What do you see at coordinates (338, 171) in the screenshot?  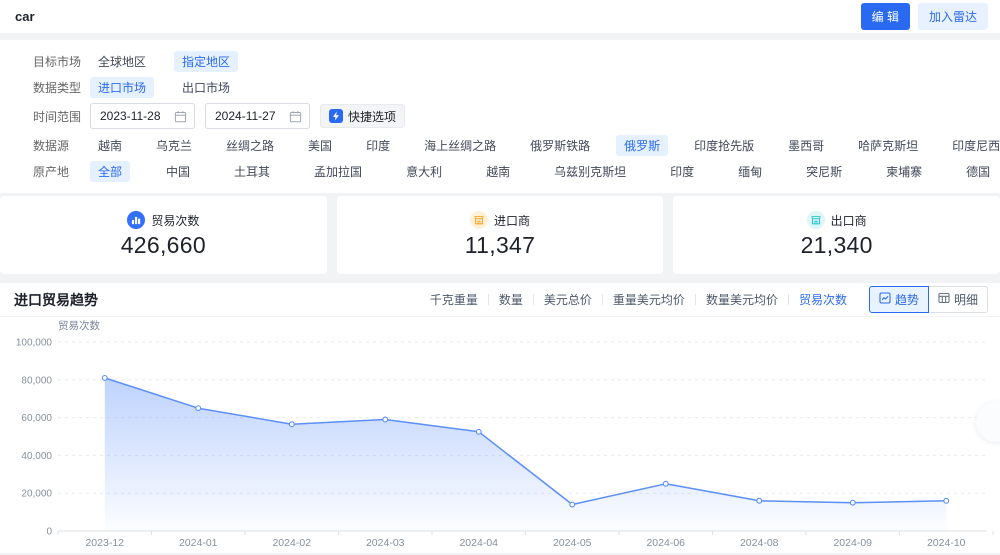 I see `filter-option: 孟加拉国` at bounding box center [338, 171].